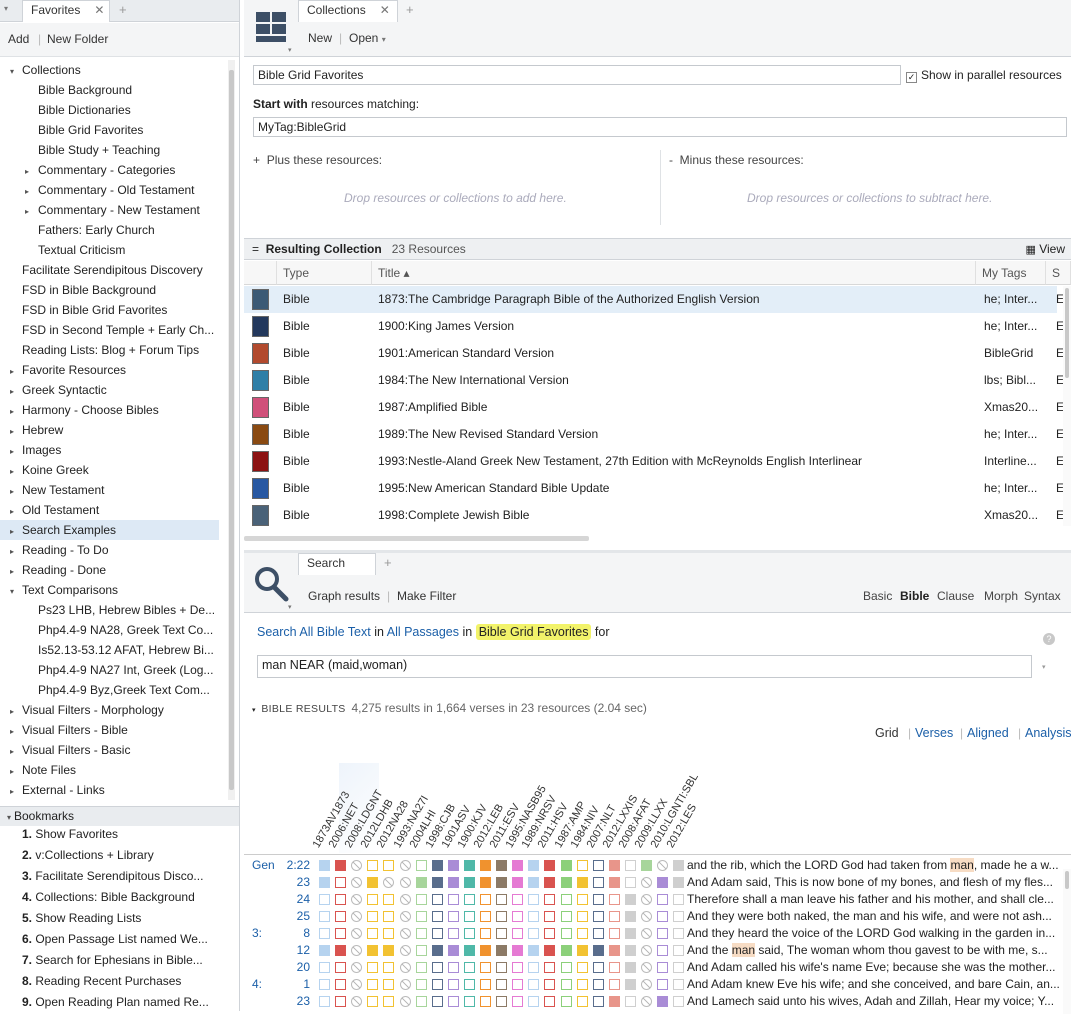  Describe the element at coordinates (231, 430) in the screenshot. I see `favorites-scroll-thumb` at that location.